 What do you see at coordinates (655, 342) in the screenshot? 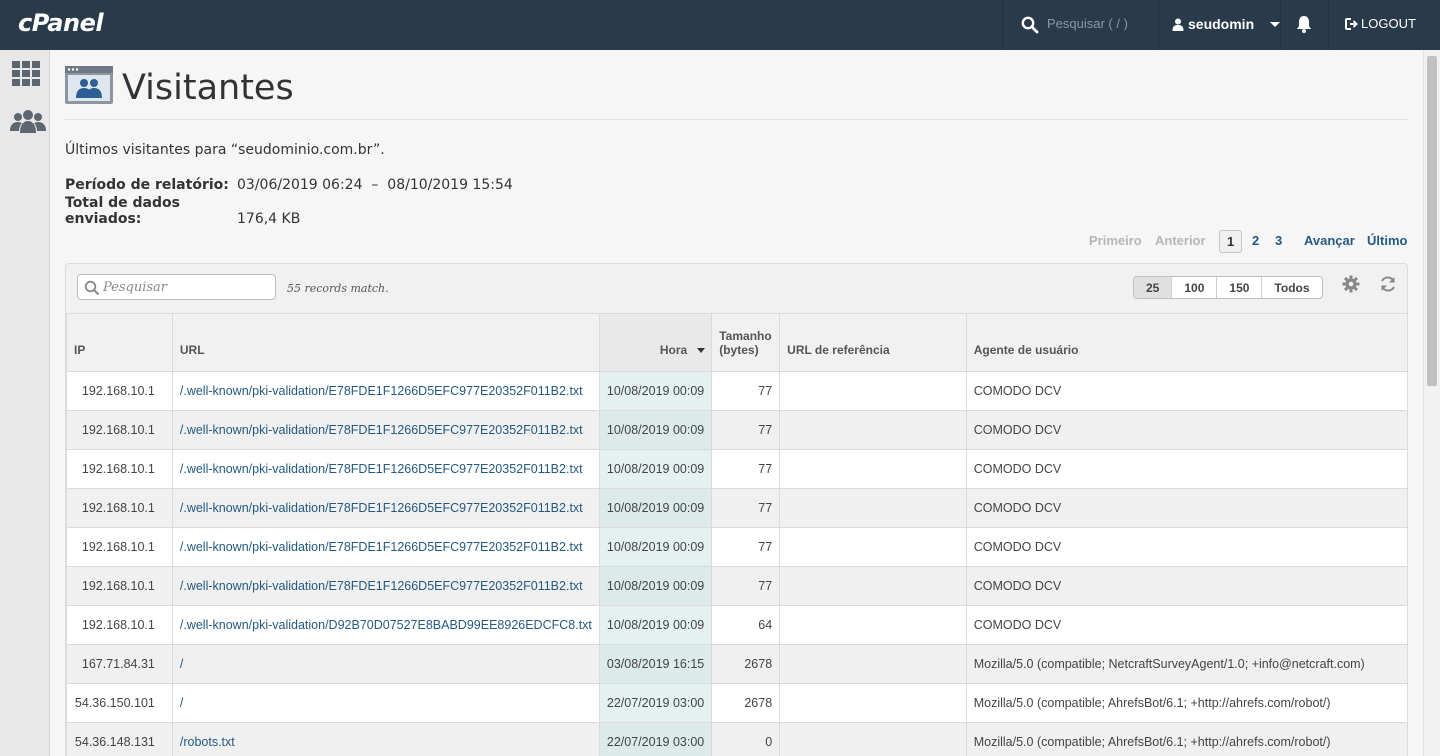
I see `column-header-hora: Hora` at bounding box center [655, 342].